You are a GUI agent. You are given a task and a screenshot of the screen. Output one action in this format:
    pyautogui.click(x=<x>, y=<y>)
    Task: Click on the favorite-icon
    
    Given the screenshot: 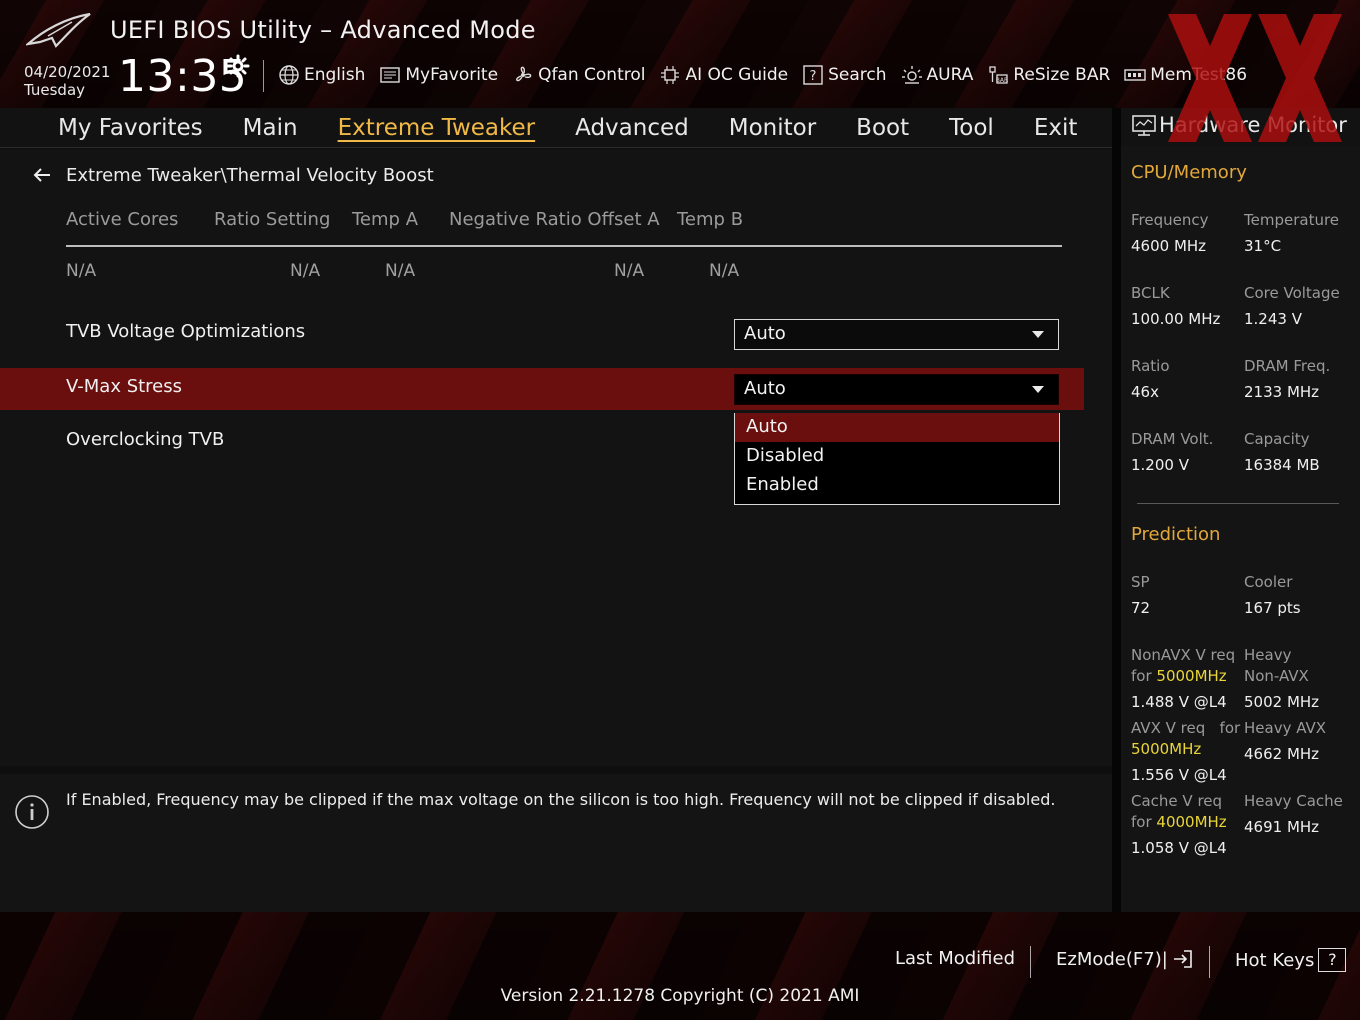 What is the action you would take?
    pyautogui.click(x=390, y=75)
    